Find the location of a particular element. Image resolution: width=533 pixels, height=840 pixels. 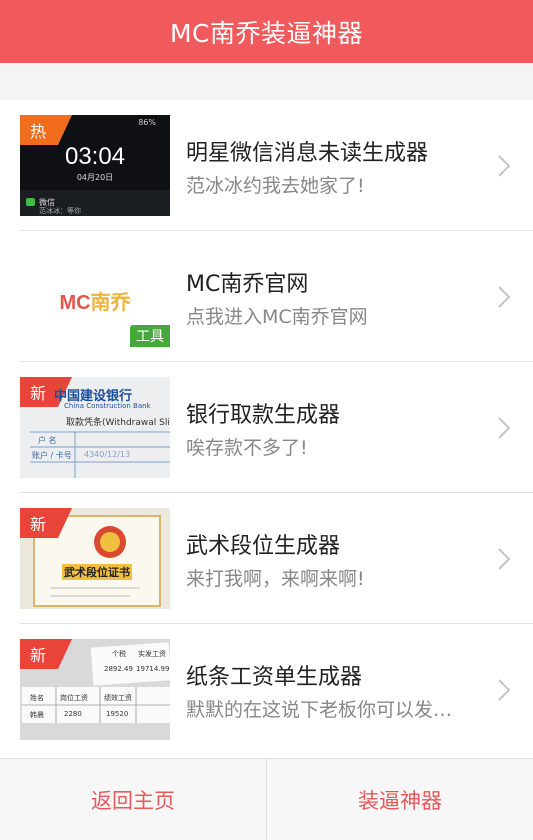

hot-badge: 热 is located at coordinates (46, 130).